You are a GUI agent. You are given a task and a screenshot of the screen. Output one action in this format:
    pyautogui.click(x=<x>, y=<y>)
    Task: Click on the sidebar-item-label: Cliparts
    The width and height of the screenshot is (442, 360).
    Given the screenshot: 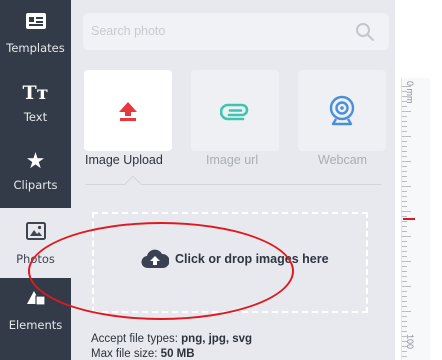 What is the action you would take?
    pyautogui.click(x=35, y=185)
    